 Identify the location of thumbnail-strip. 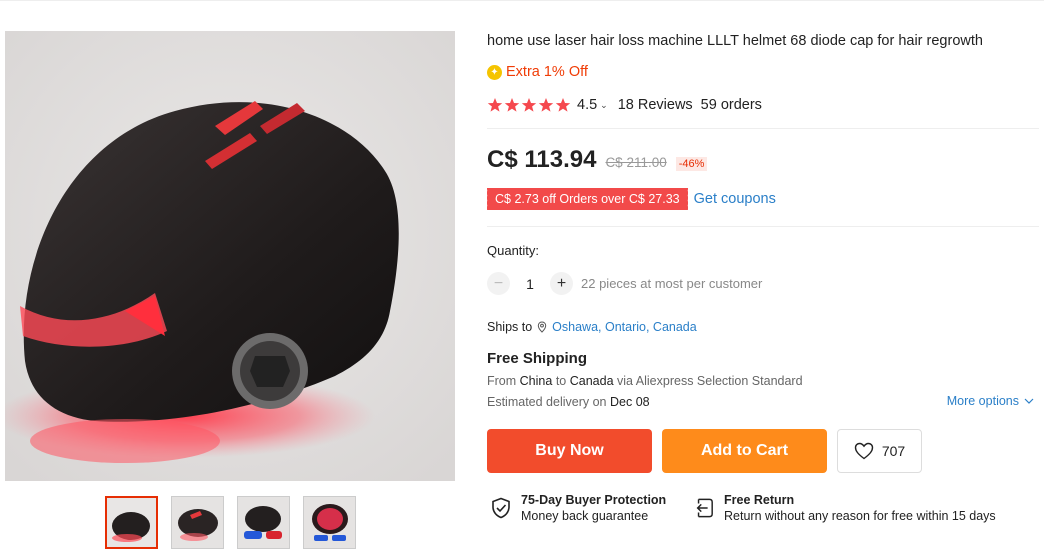
(230, 522).